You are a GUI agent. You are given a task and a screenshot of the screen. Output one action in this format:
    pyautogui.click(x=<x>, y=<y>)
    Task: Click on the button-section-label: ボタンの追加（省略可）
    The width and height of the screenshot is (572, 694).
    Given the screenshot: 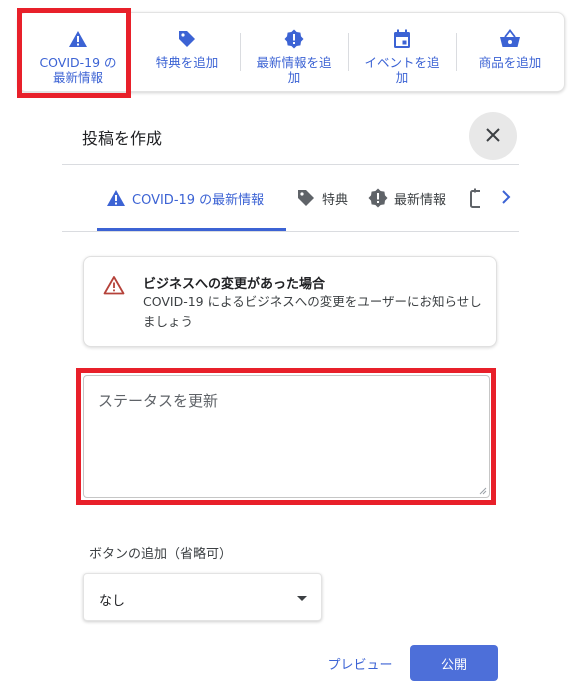 What is the action you would take?
    pyautogui.click(x=161, y=554)
    